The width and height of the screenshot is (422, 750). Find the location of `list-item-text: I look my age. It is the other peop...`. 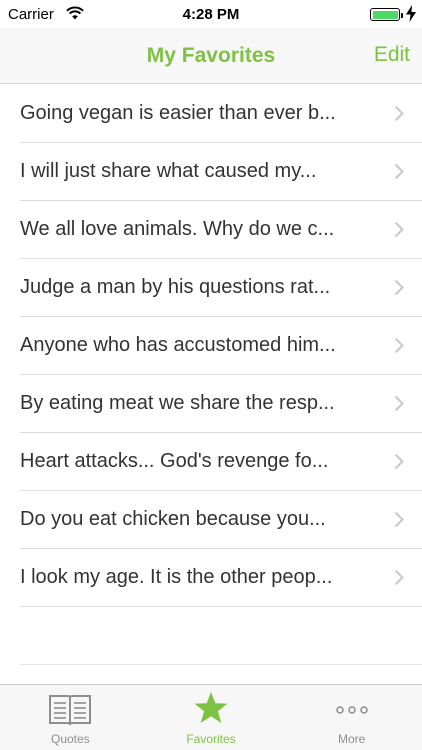

list-item-text: I look my age. It is the other peop... is located at coordinates (176, 577).